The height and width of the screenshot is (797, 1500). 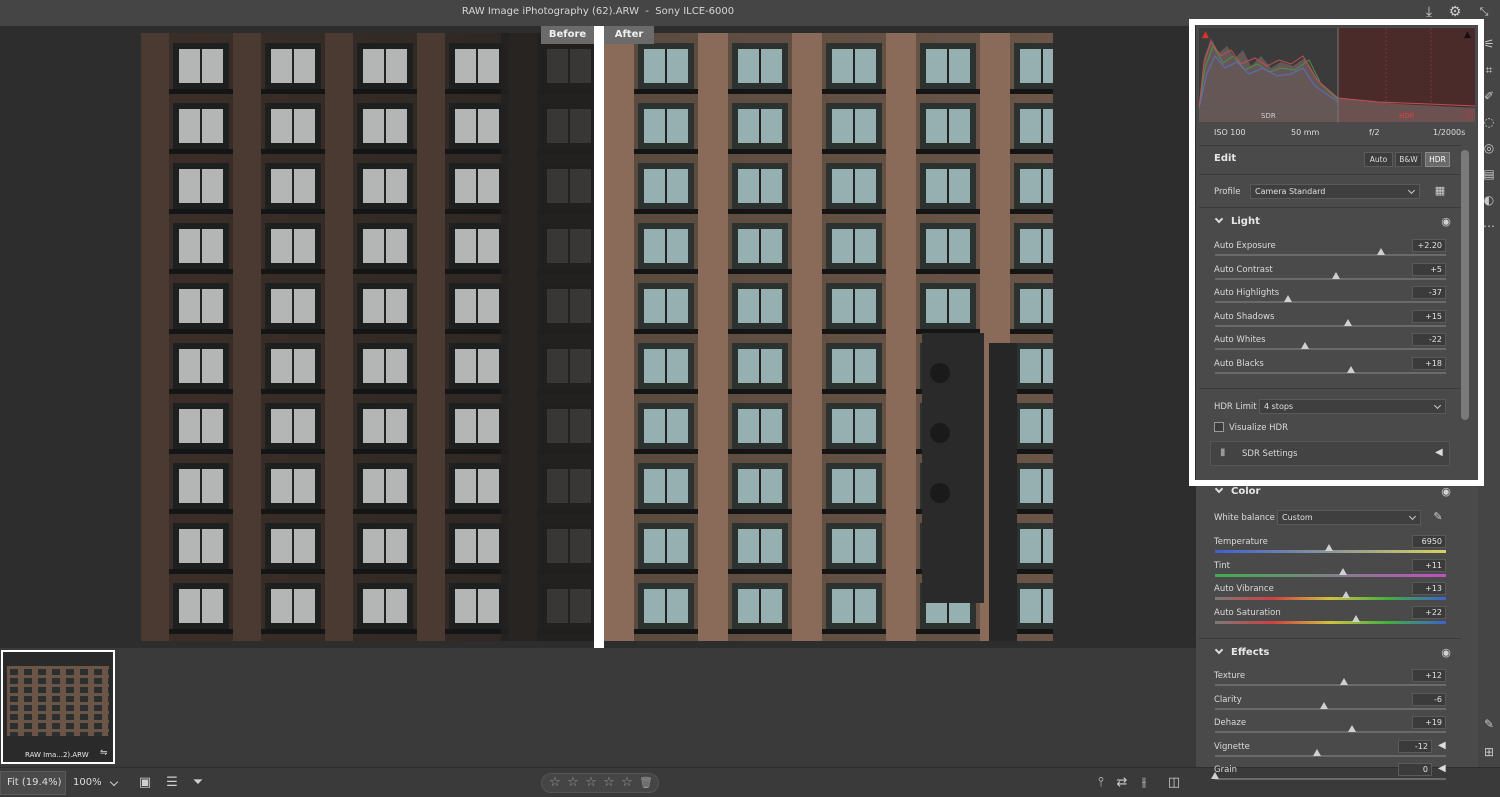 What do you see at coordinates (1465, 285) in the screenshot?
I see `panel-scrollbar` at bounding box center [1465, 285].